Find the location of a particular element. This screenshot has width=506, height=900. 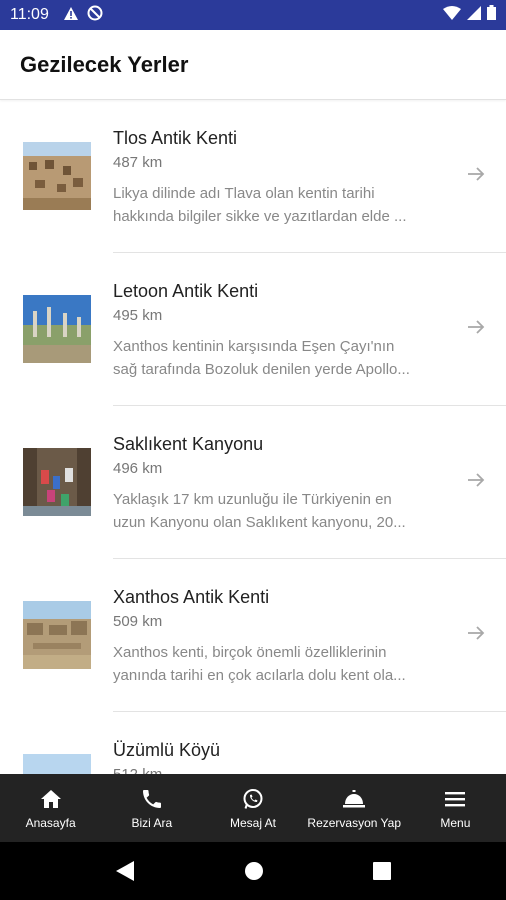

place-name: Tlos Antik Kenti is located at coordinates (175, 138).